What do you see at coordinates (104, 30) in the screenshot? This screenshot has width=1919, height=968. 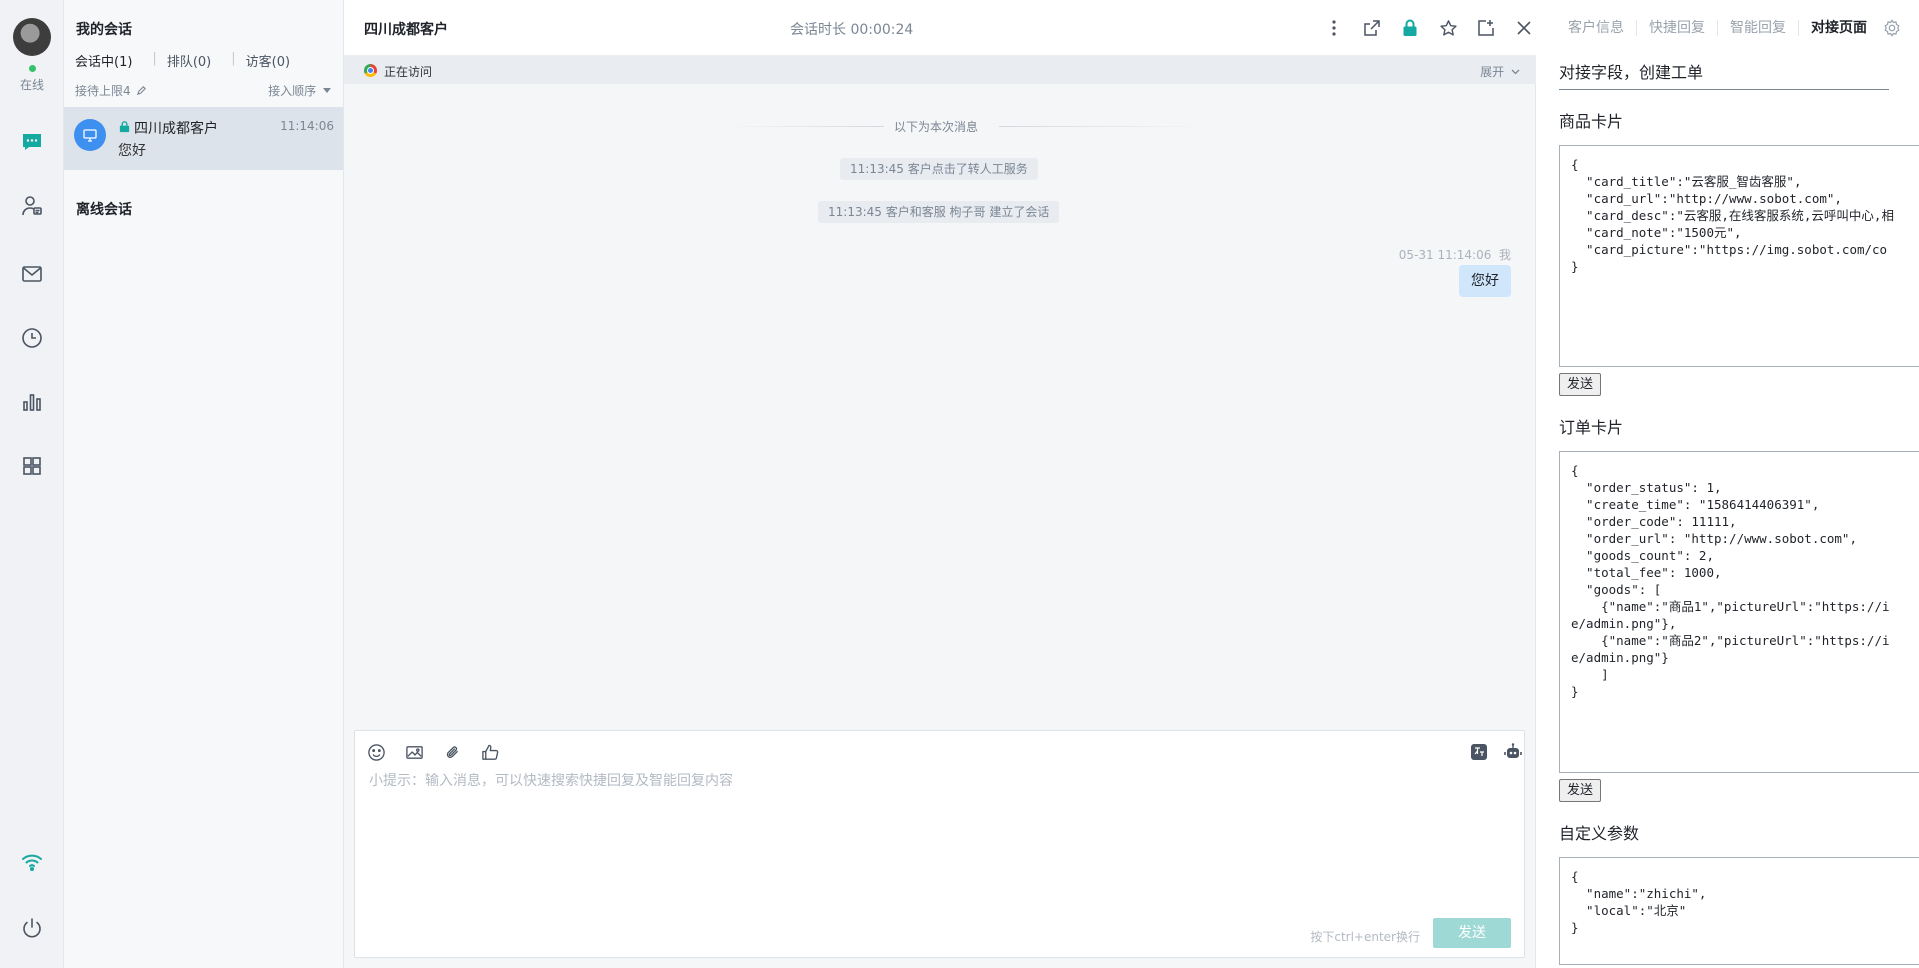 I see `conversation-panel-title: 我的会话` at bounding box center [104, 30].